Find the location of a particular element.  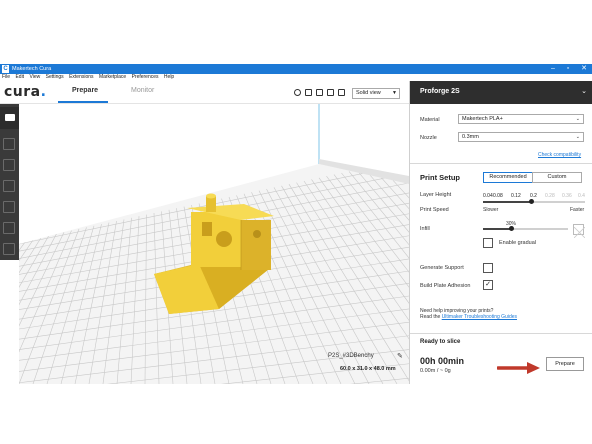

layer-height-option: 0.36 is located at coordinates (567, 196).